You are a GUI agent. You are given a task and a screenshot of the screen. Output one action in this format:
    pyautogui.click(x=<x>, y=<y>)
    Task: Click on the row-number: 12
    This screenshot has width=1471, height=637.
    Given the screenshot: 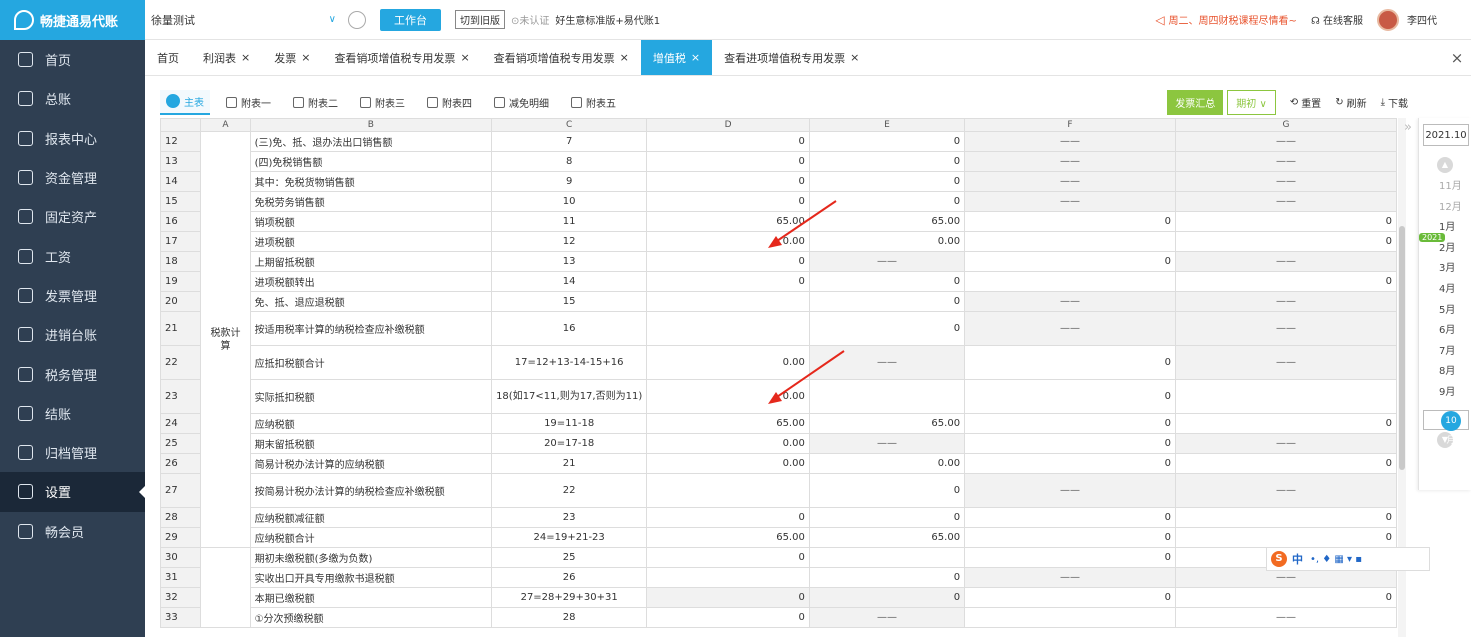 What is the action you would take?
    pyautogui.click(x=181, y=141)
    